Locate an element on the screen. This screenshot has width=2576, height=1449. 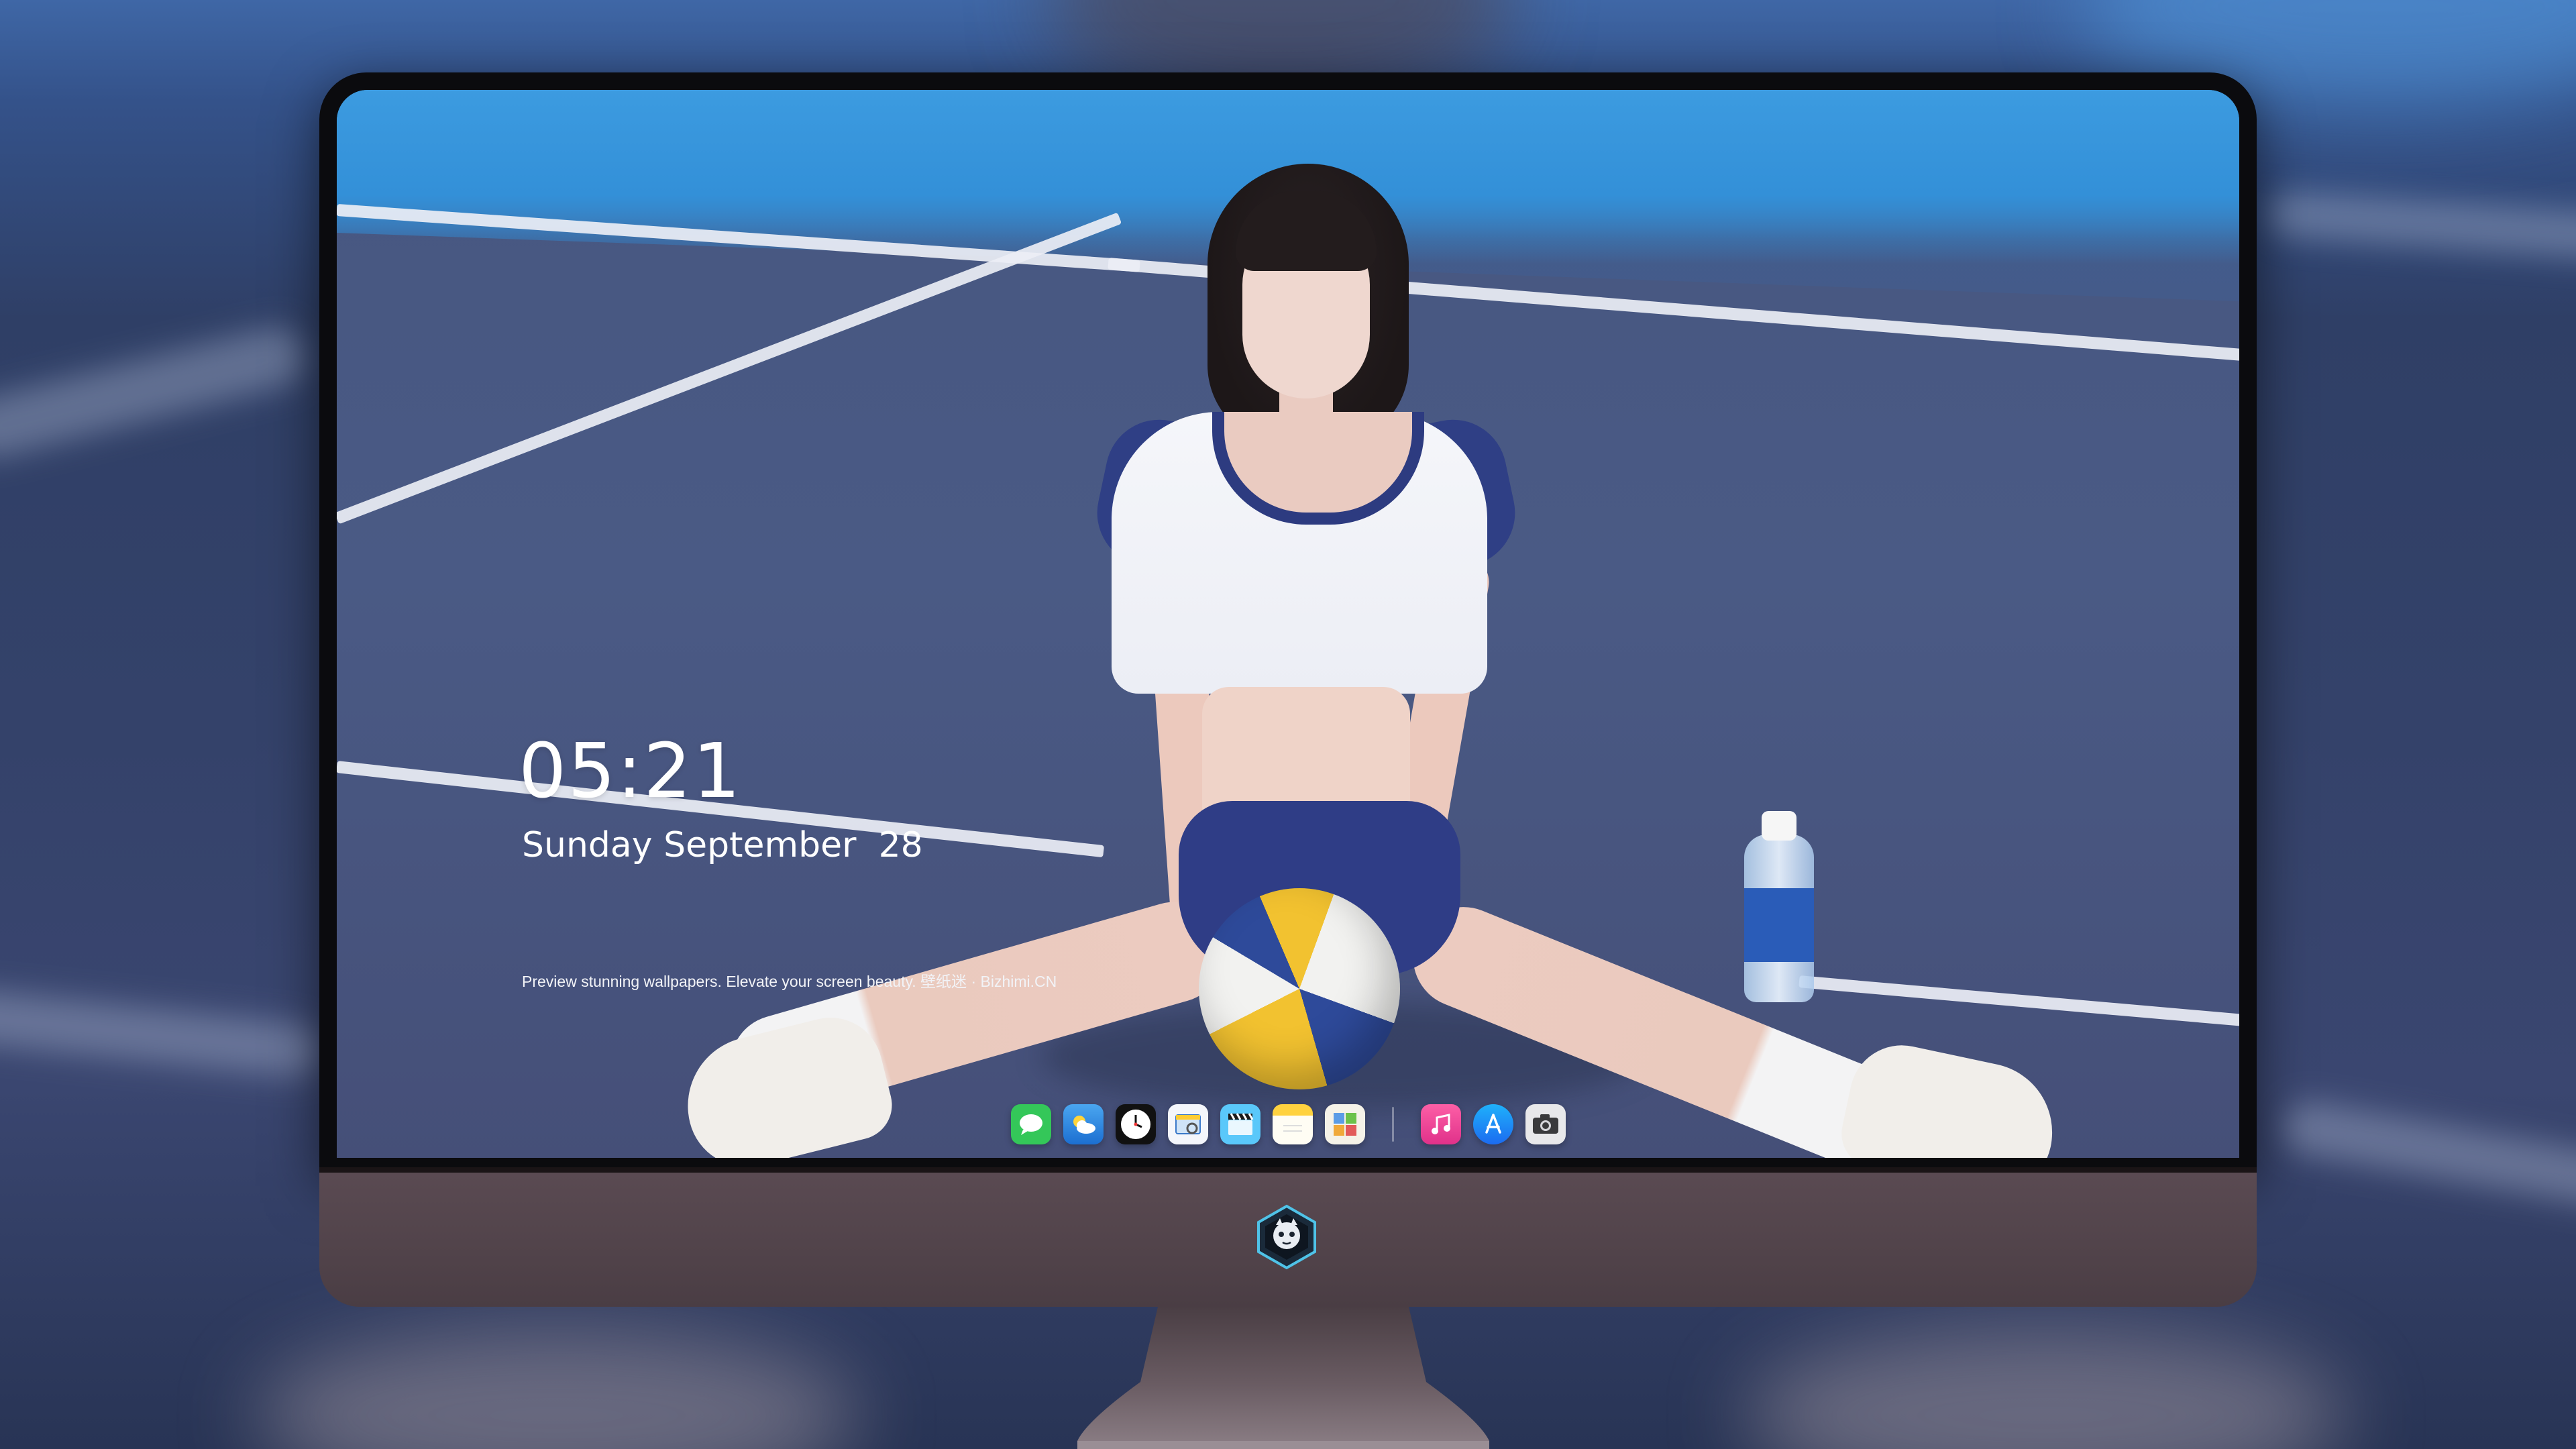
volleyball is located at coordinates (1299, 988).